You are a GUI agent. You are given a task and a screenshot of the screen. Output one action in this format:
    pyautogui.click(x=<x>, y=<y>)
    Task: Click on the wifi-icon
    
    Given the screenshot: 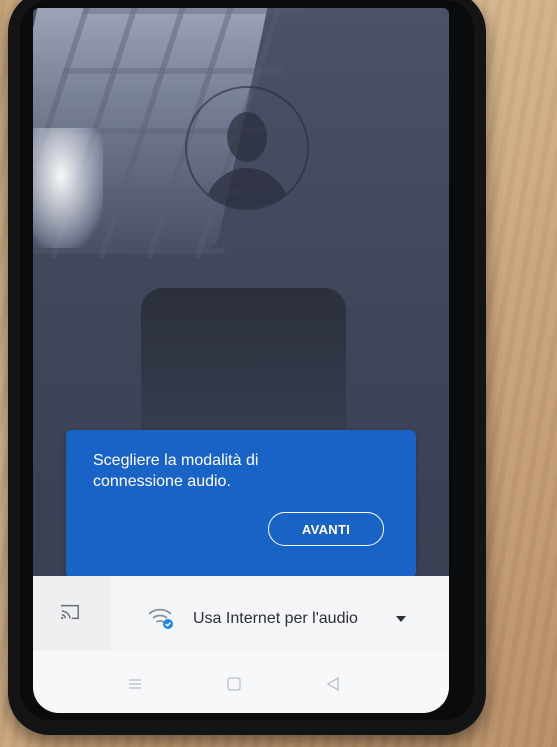 What is the action you would take?
    pyautogui.click(x=160, y=618)
    